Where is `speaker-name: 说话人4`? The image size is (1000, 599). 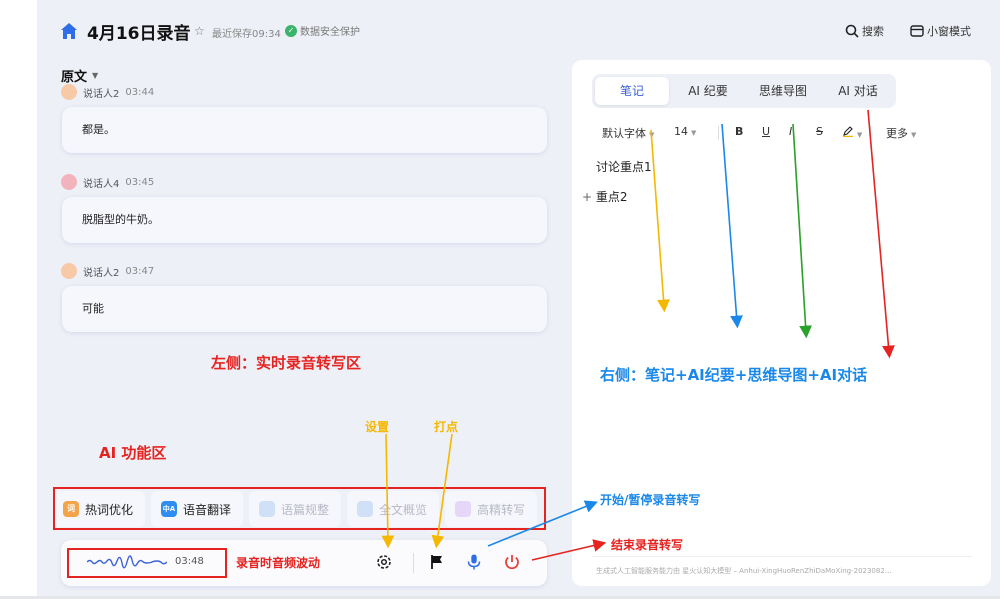
speaker-name: 说话人4 is located at coordinates (101, 184).